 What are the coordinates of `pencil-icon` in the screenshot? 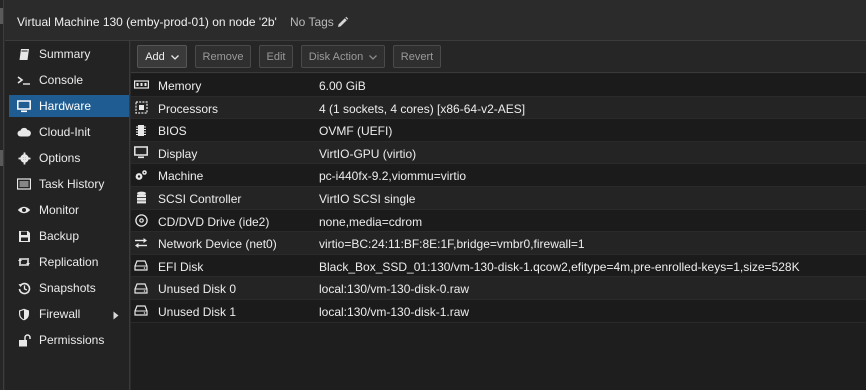 It's located at (342, 22).